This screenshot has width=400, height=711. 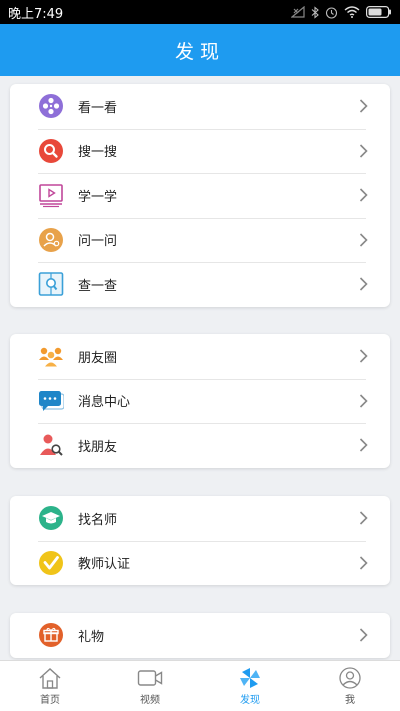 I want to click on find-friend-icon, so click(x=51, y=445).